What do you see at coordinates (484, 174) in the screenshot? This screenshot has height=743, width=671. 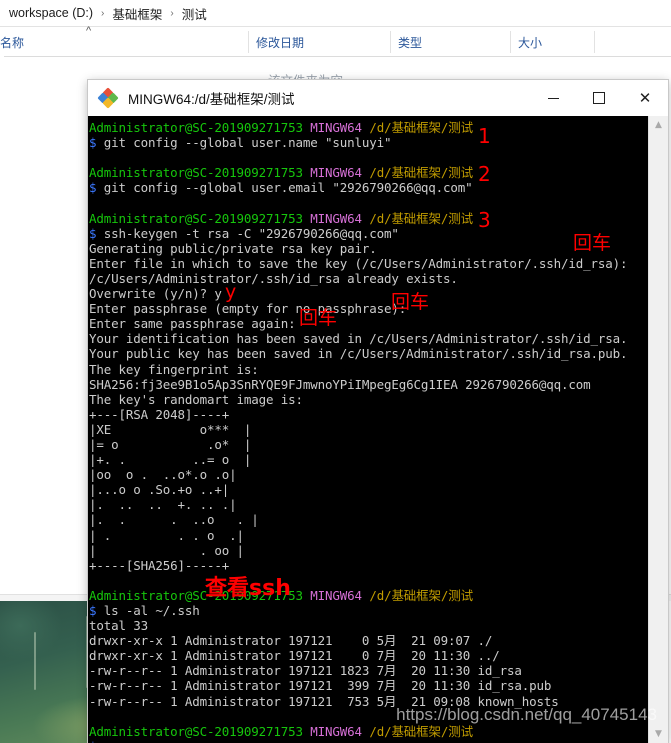 I see `annot-step-2: 2` at bounding box center [484, 174].